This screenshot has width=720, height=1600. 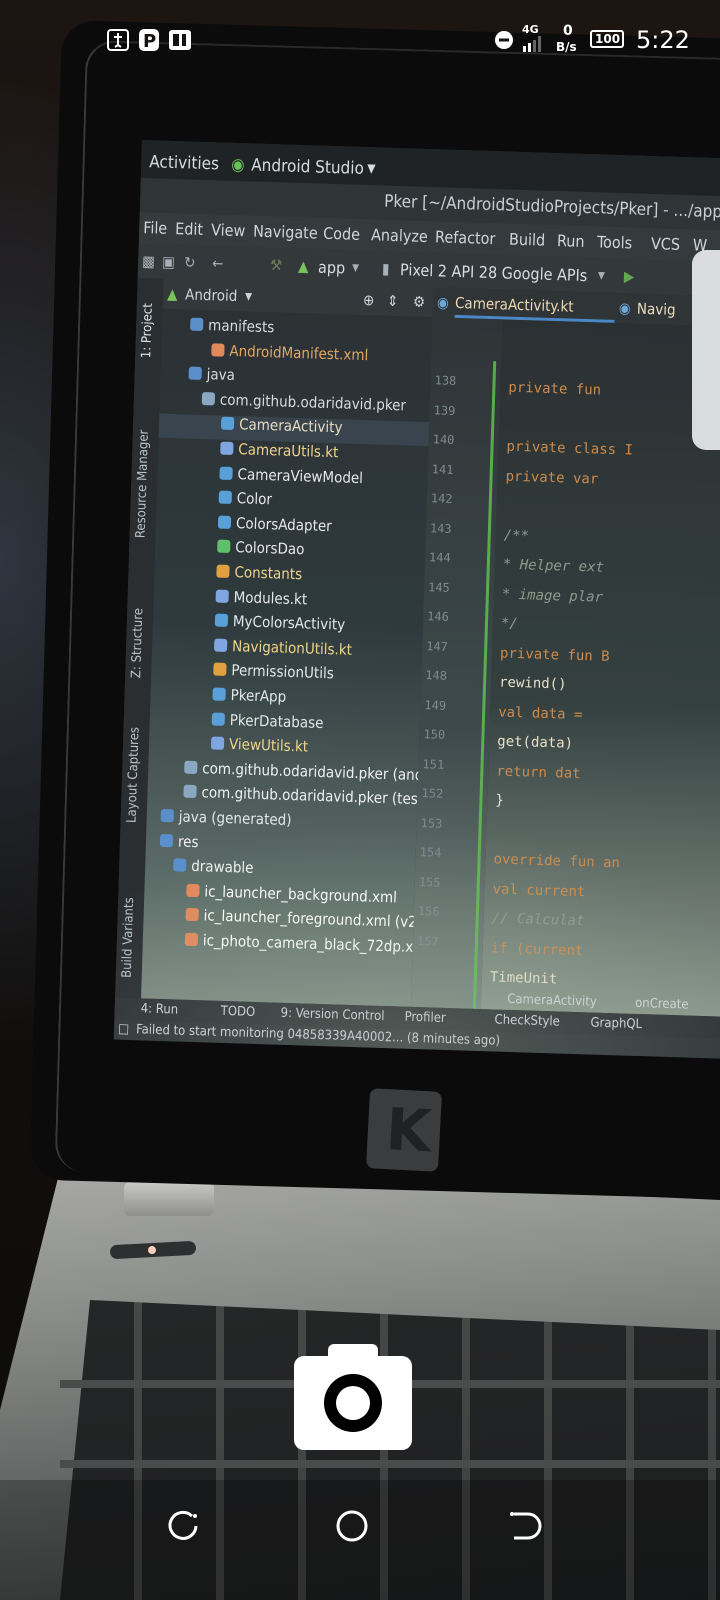 I want to click on tree-item: PermissionUtils, so click(x=273, y=672).